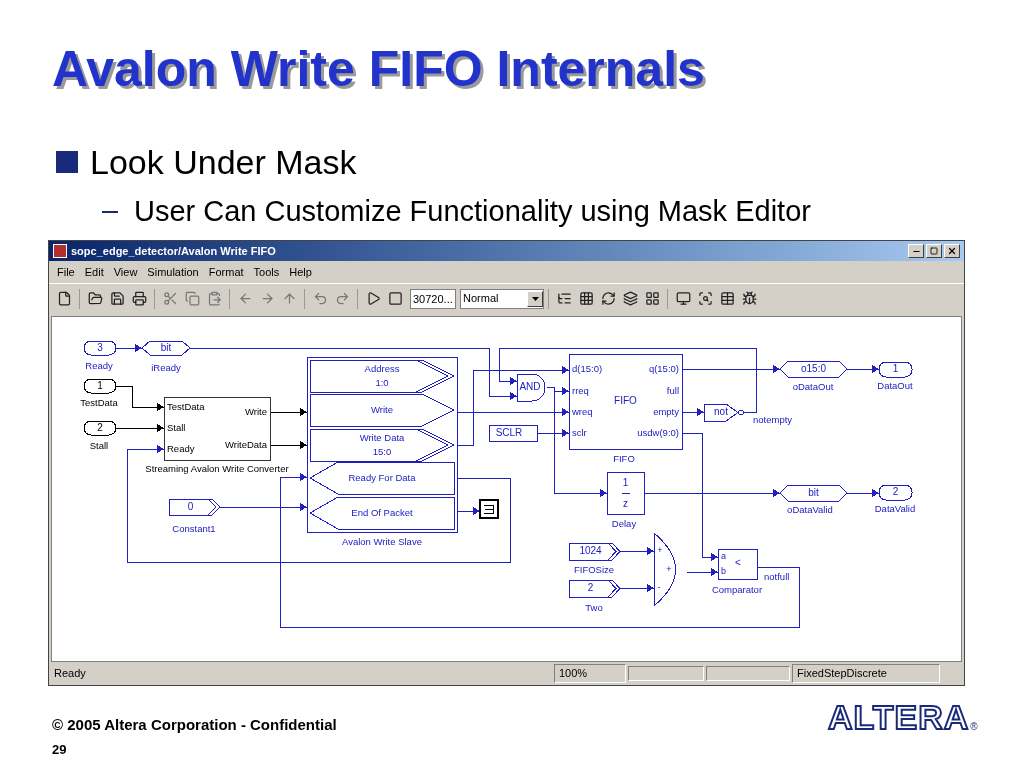 The width and height of the screenshot is (1024, 768). I want to click on app-icon, so click(60, 251).